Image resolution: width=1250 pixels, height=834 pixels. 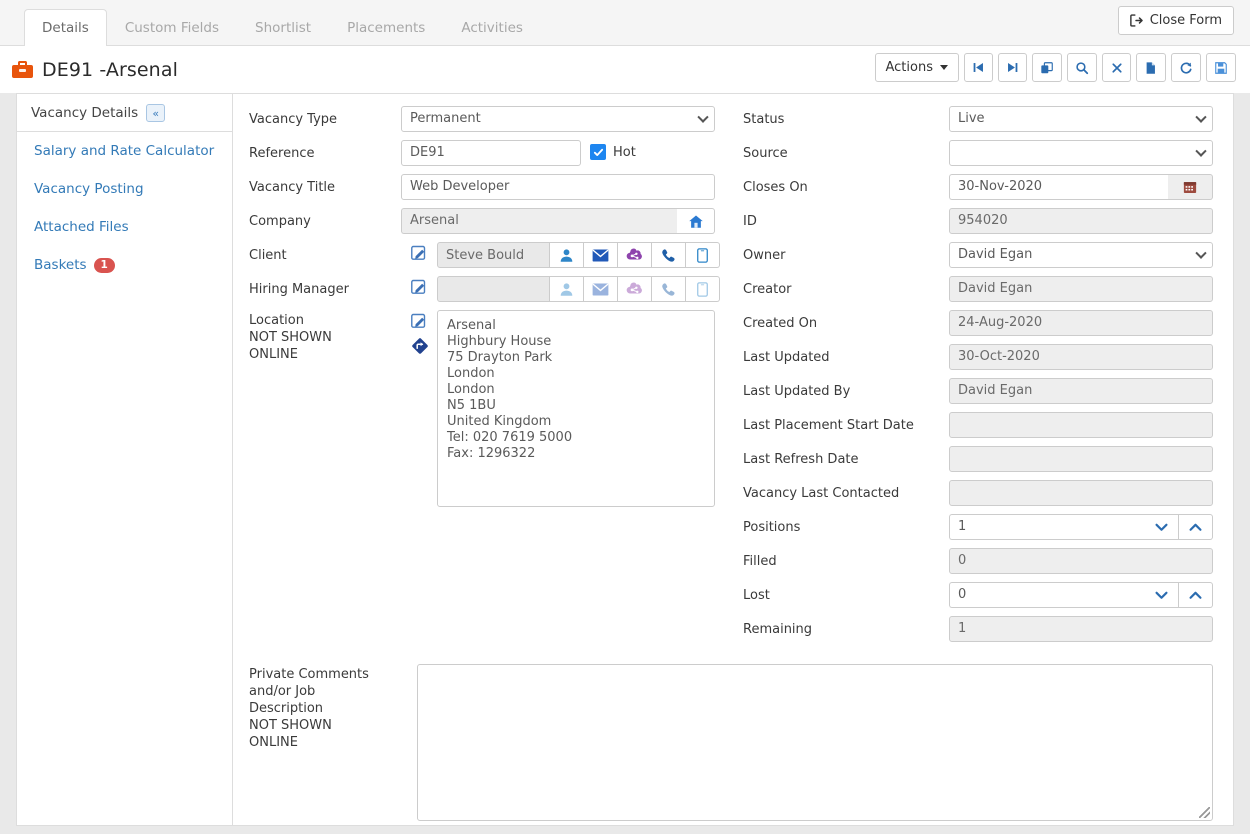 I want to click on hiring-manager-label: Hiring Manager, so click(x=299, y=289).